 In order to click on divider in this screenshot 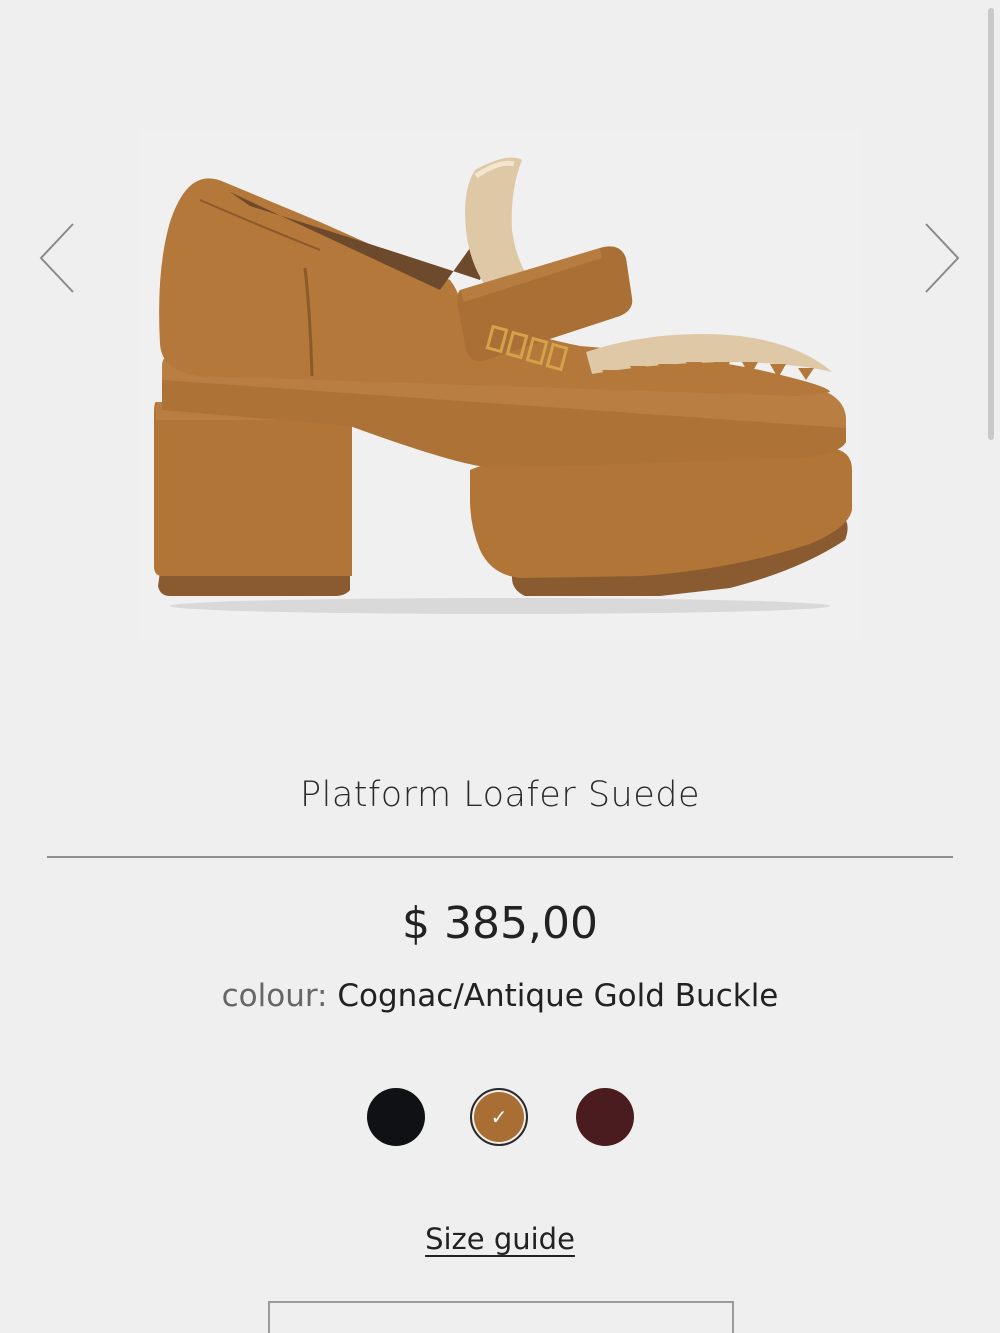, I will do `click(500, 857)`.